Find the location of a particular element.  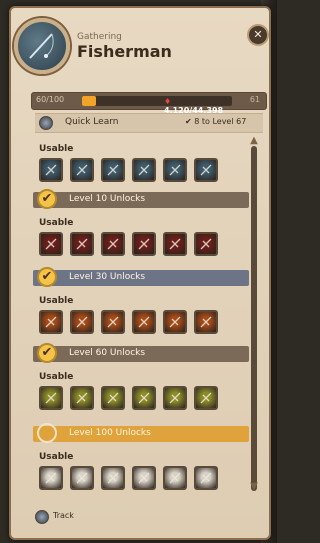

quick-learn-label: Quick Learn is located at coordinates (92, 122).